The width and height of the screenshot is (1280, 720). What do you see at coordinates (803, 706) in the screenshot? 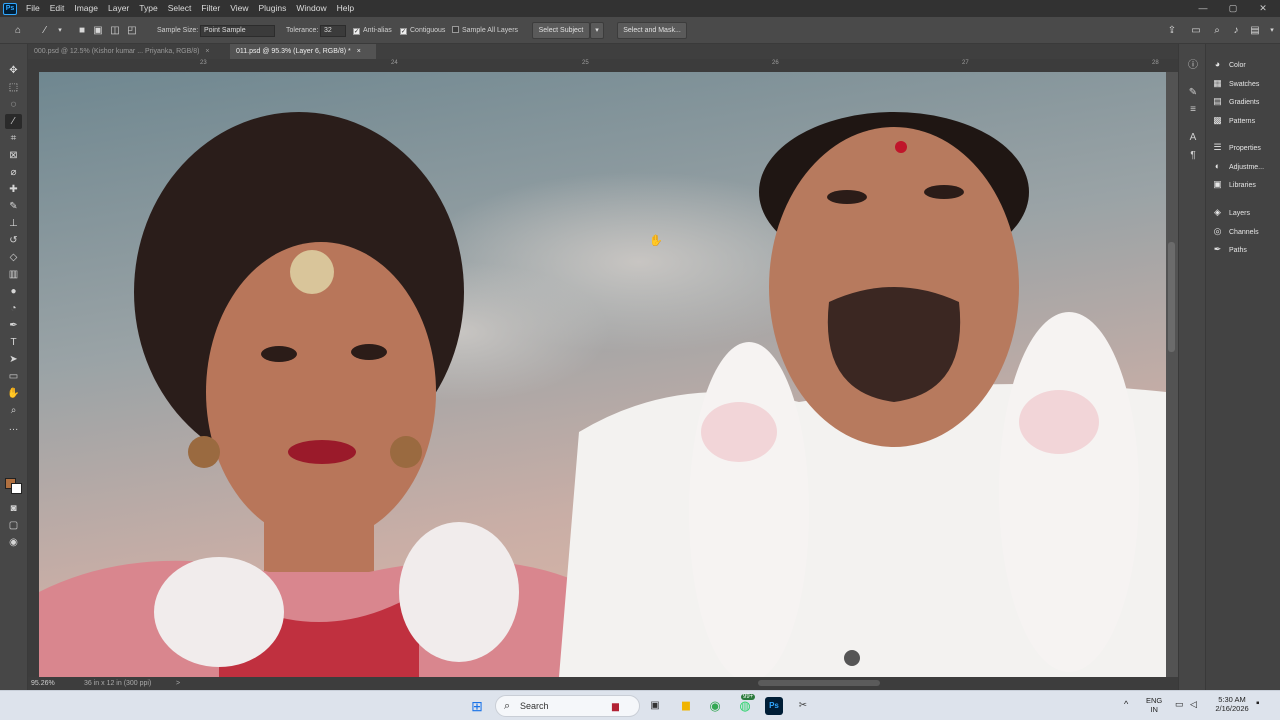
I see `snipping-tool-icon: ✂` at bounding box center [803, 706].